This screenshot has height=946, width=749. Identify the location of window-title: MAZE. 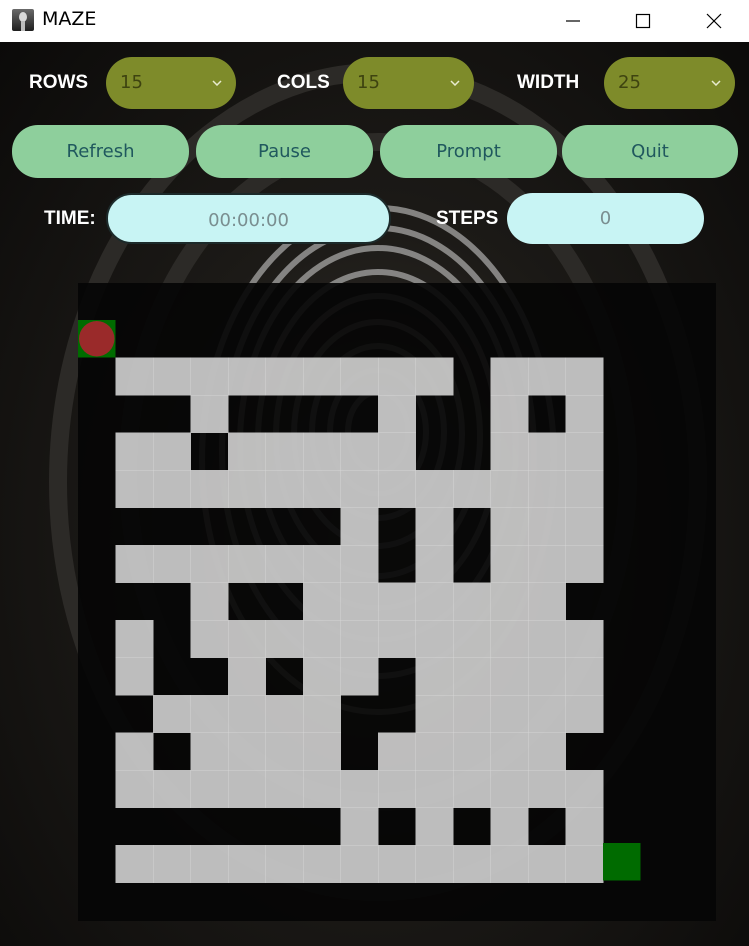
(69, 19).